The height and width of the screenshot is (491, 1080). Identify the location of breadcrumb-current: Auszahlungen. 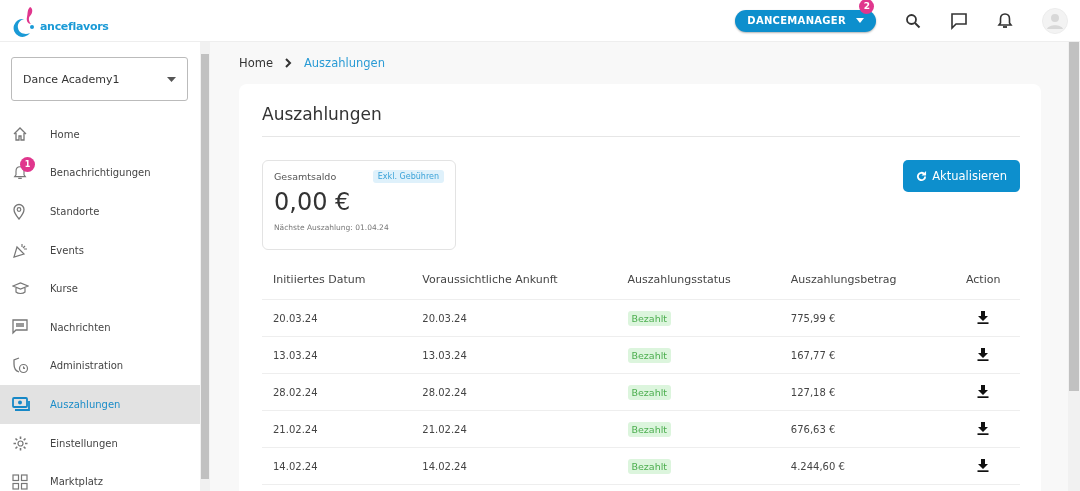
(344, 63).